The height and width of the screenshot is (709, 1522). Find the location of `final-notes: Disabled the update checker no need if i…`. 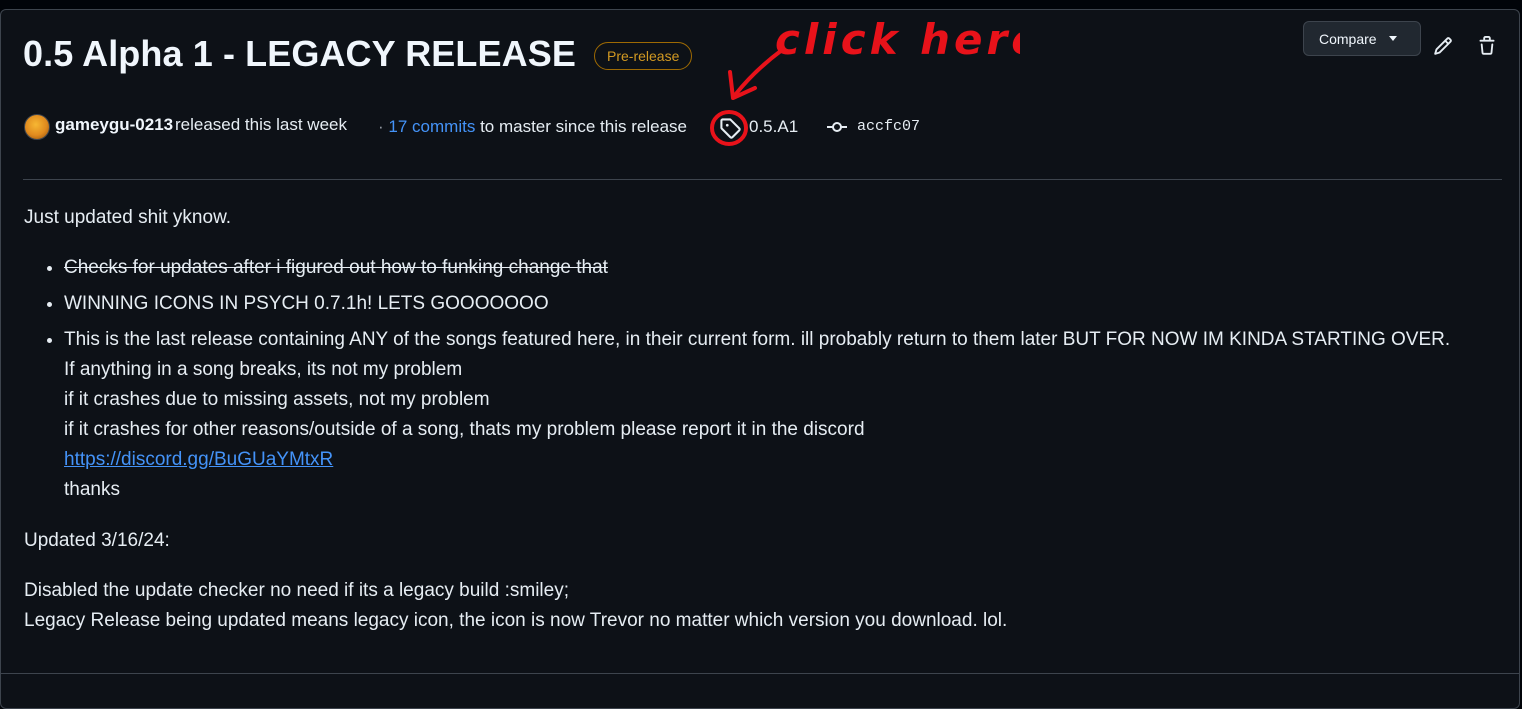

final-notes: Disabled the update checker no need if i… is located at coordinates (515, 606).